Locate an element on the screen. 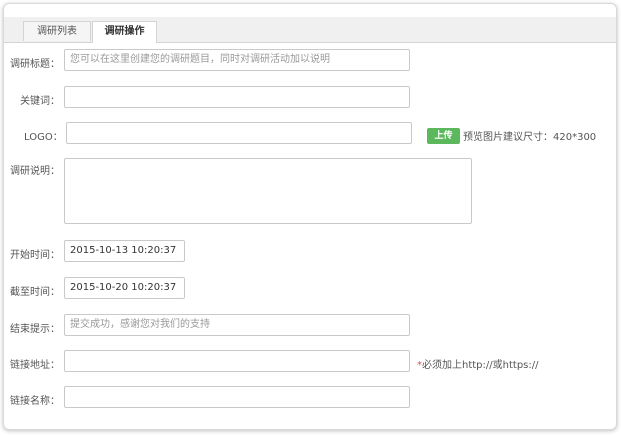 This screenshot has height=435, width=621. link-name-label: 链接名称： is located at coordinates (35, 401).